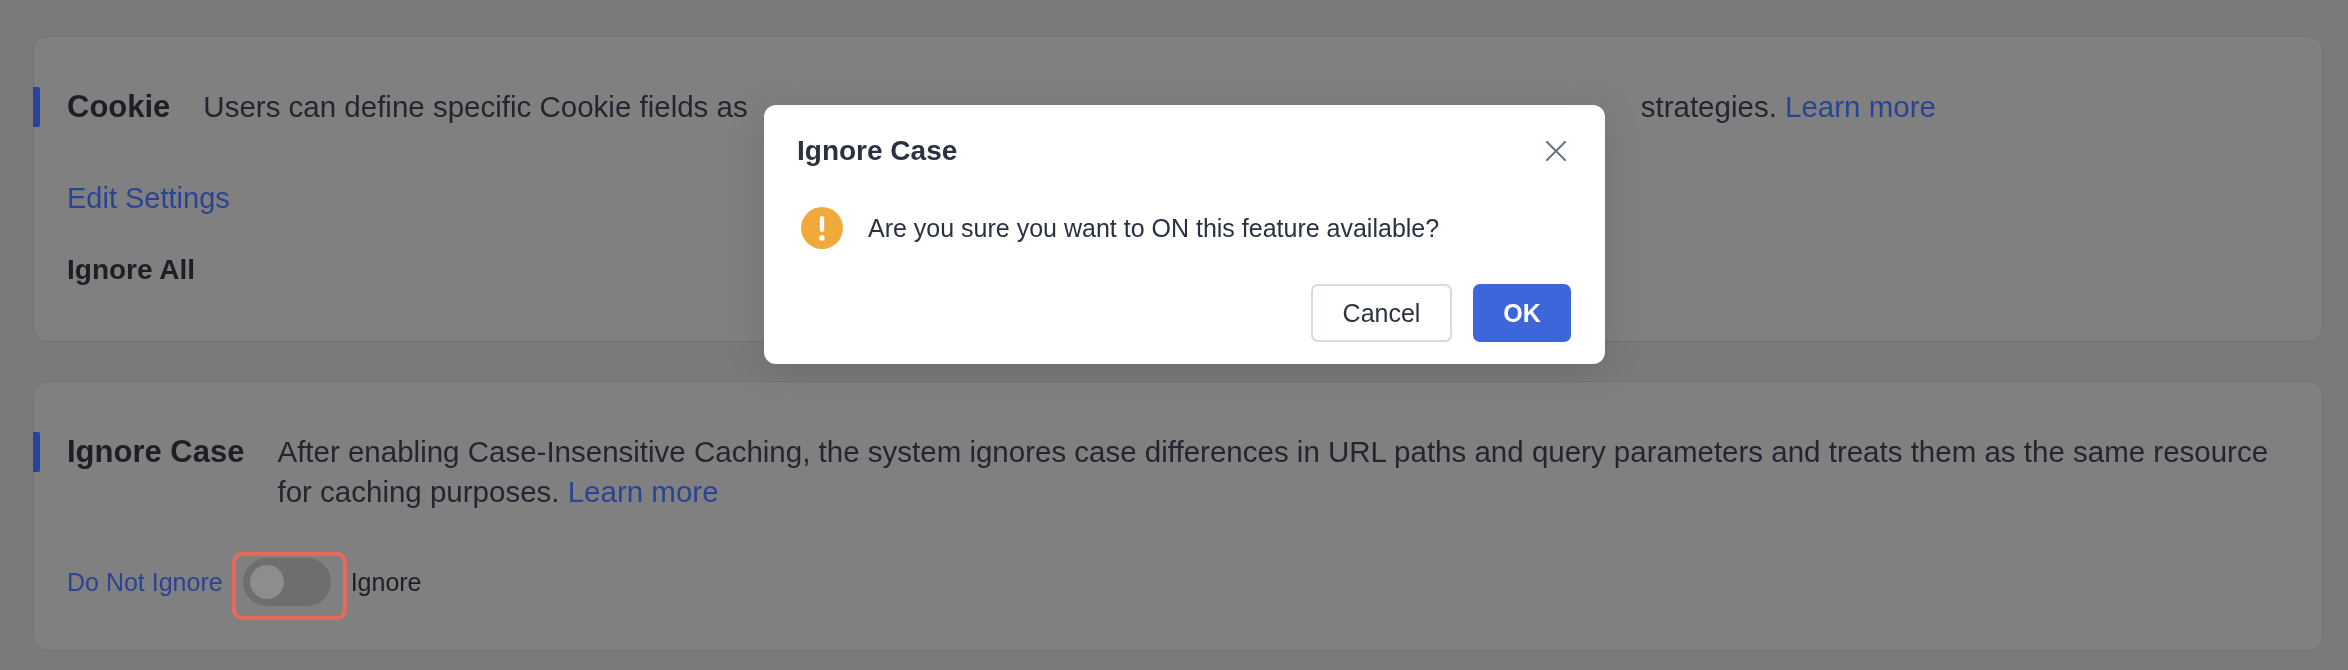  What do you see at coordinates (386, 582) in the screenshot?
I see `toggle-on-label: Ignore` at bounding box center [386, 582].